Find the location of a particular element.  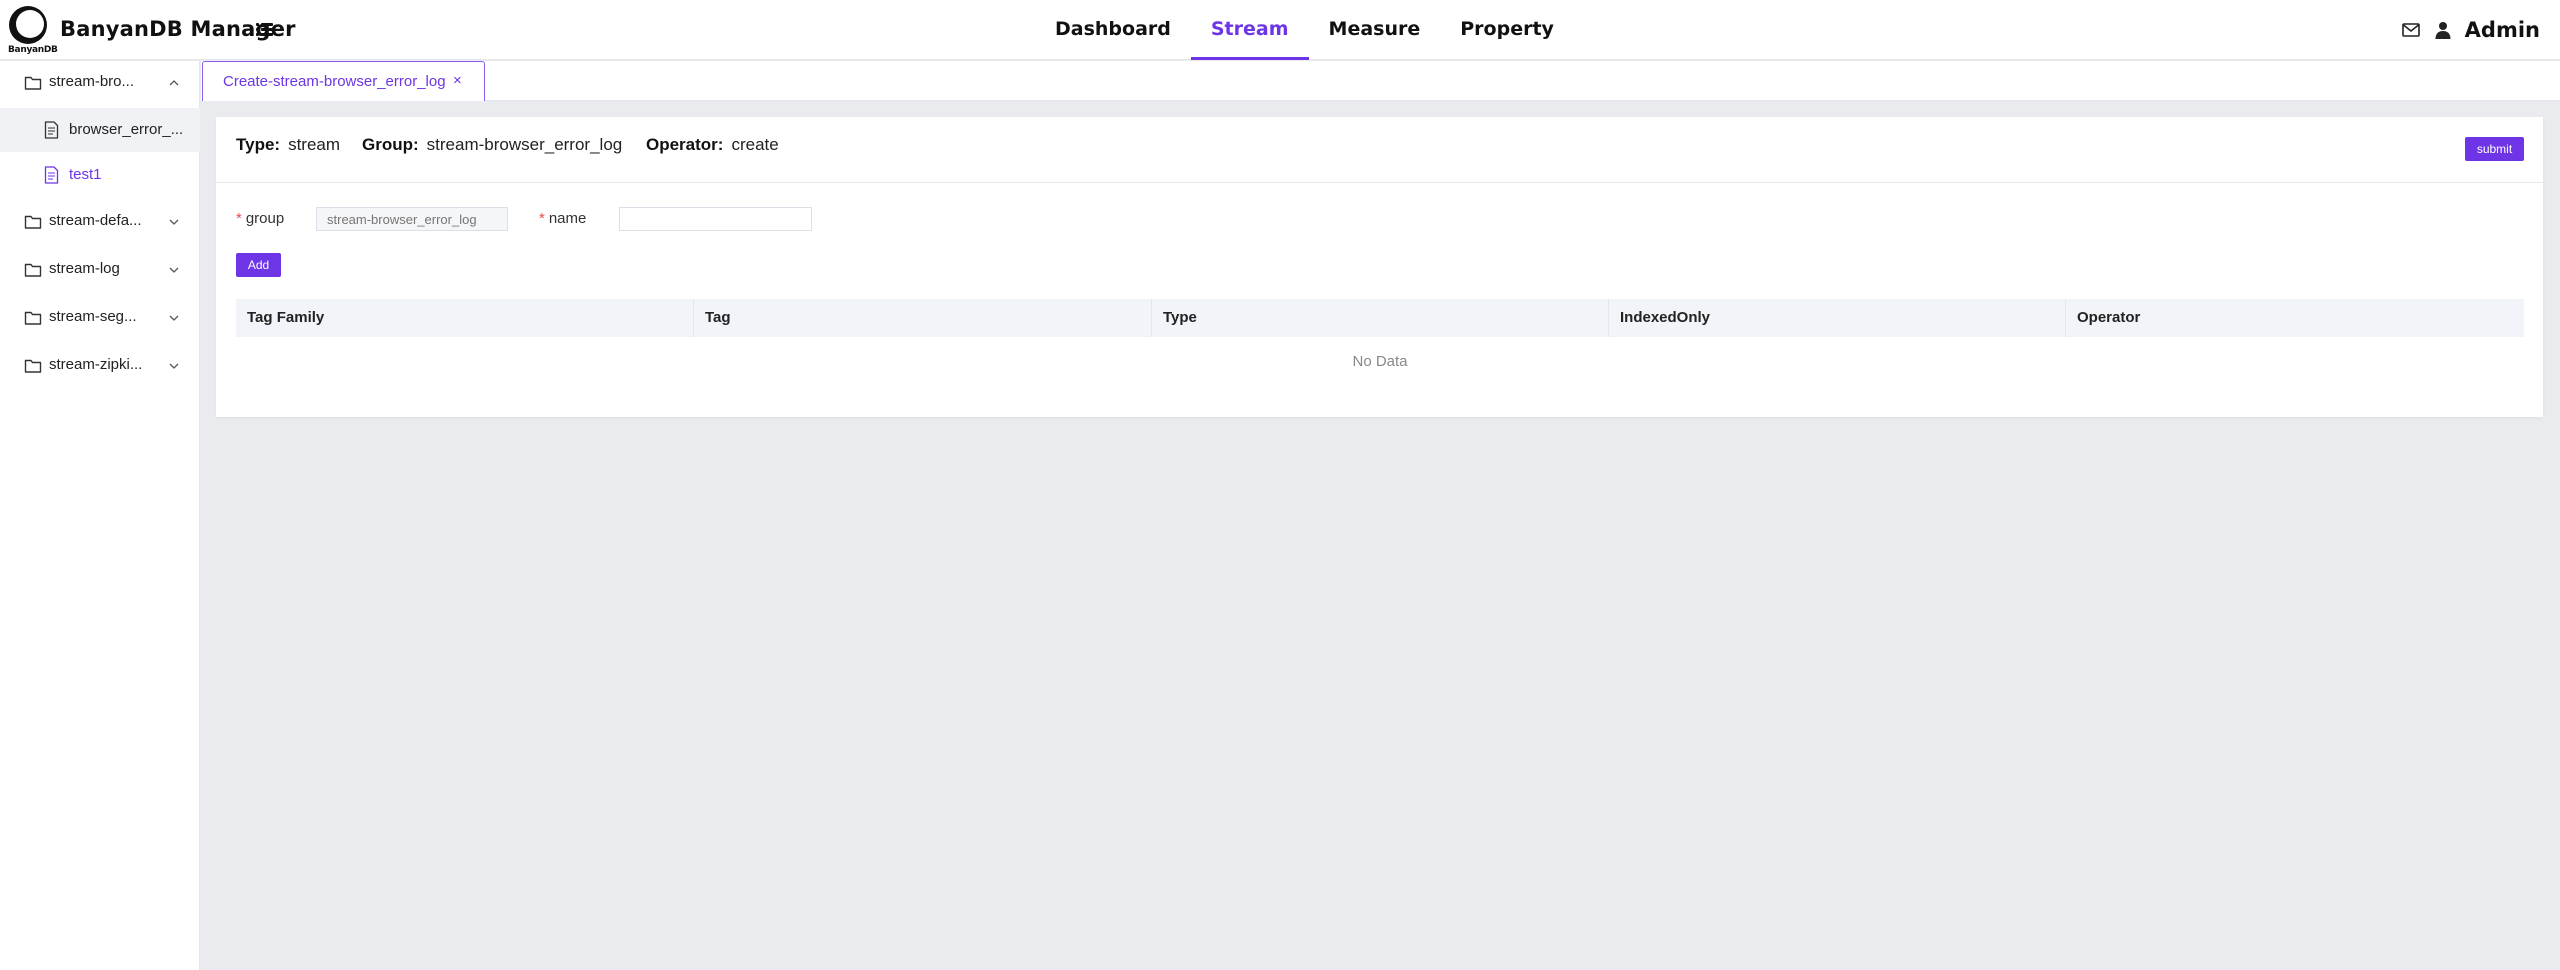

operator-label: Operator: is located at coordinates (685, 144).